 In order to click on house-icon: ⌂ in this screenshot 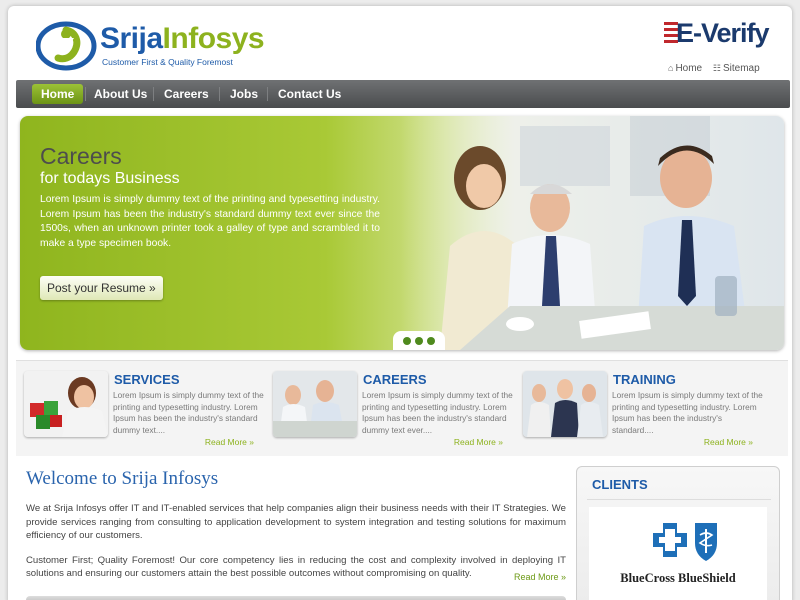, I will do `click(671, 68)`.